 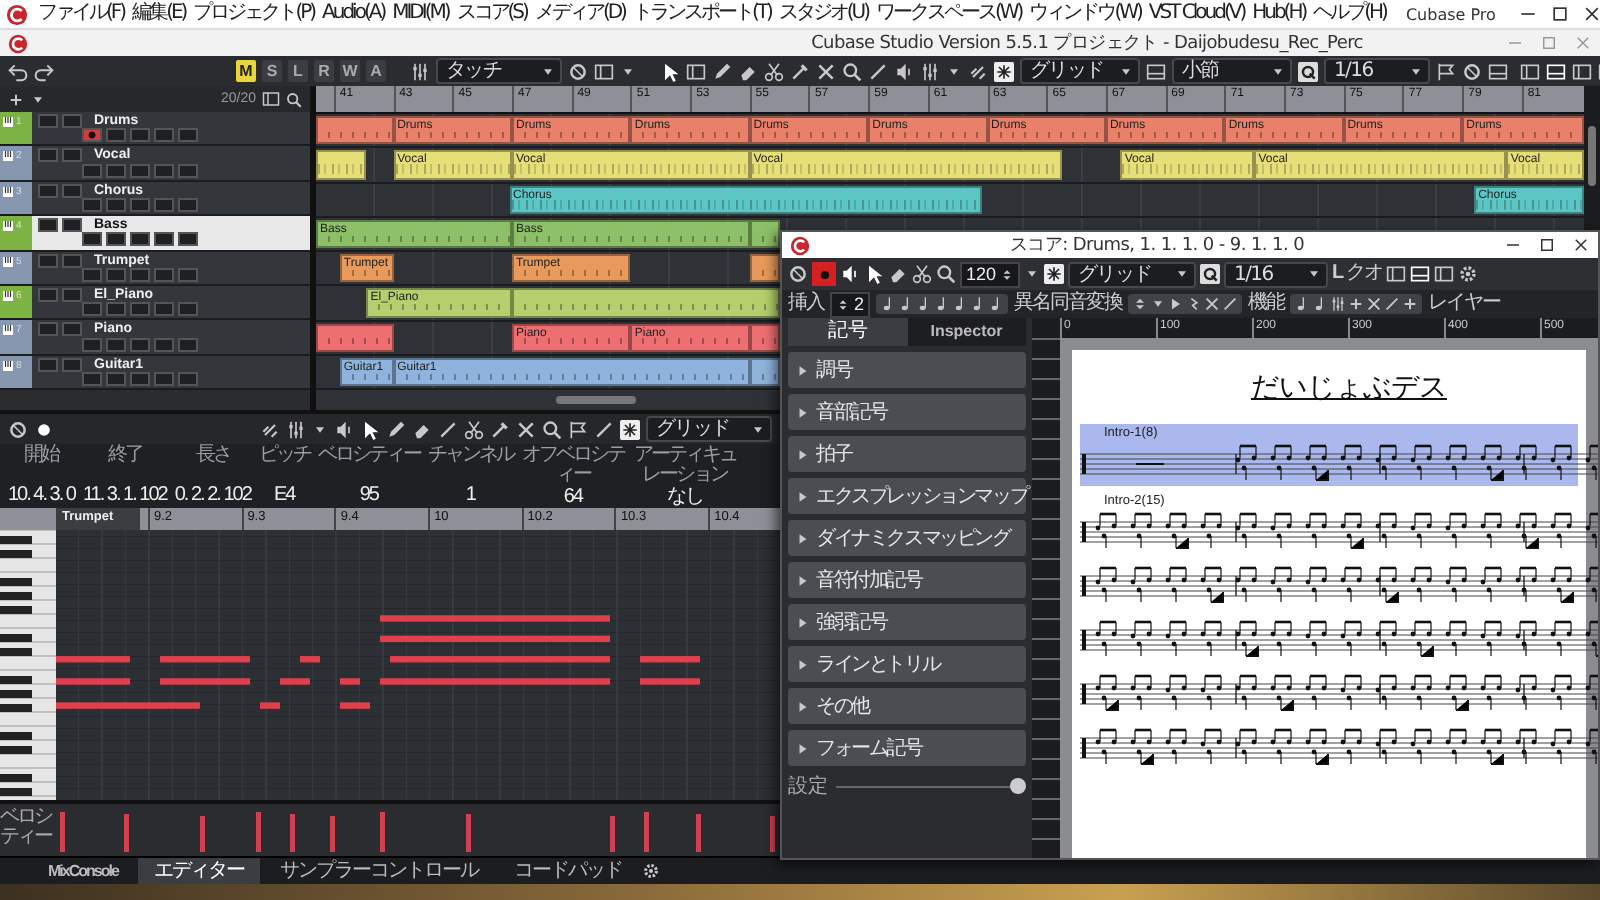 I want to click on menu-item: VST Cloud(V), so click(x=1196, y=14).